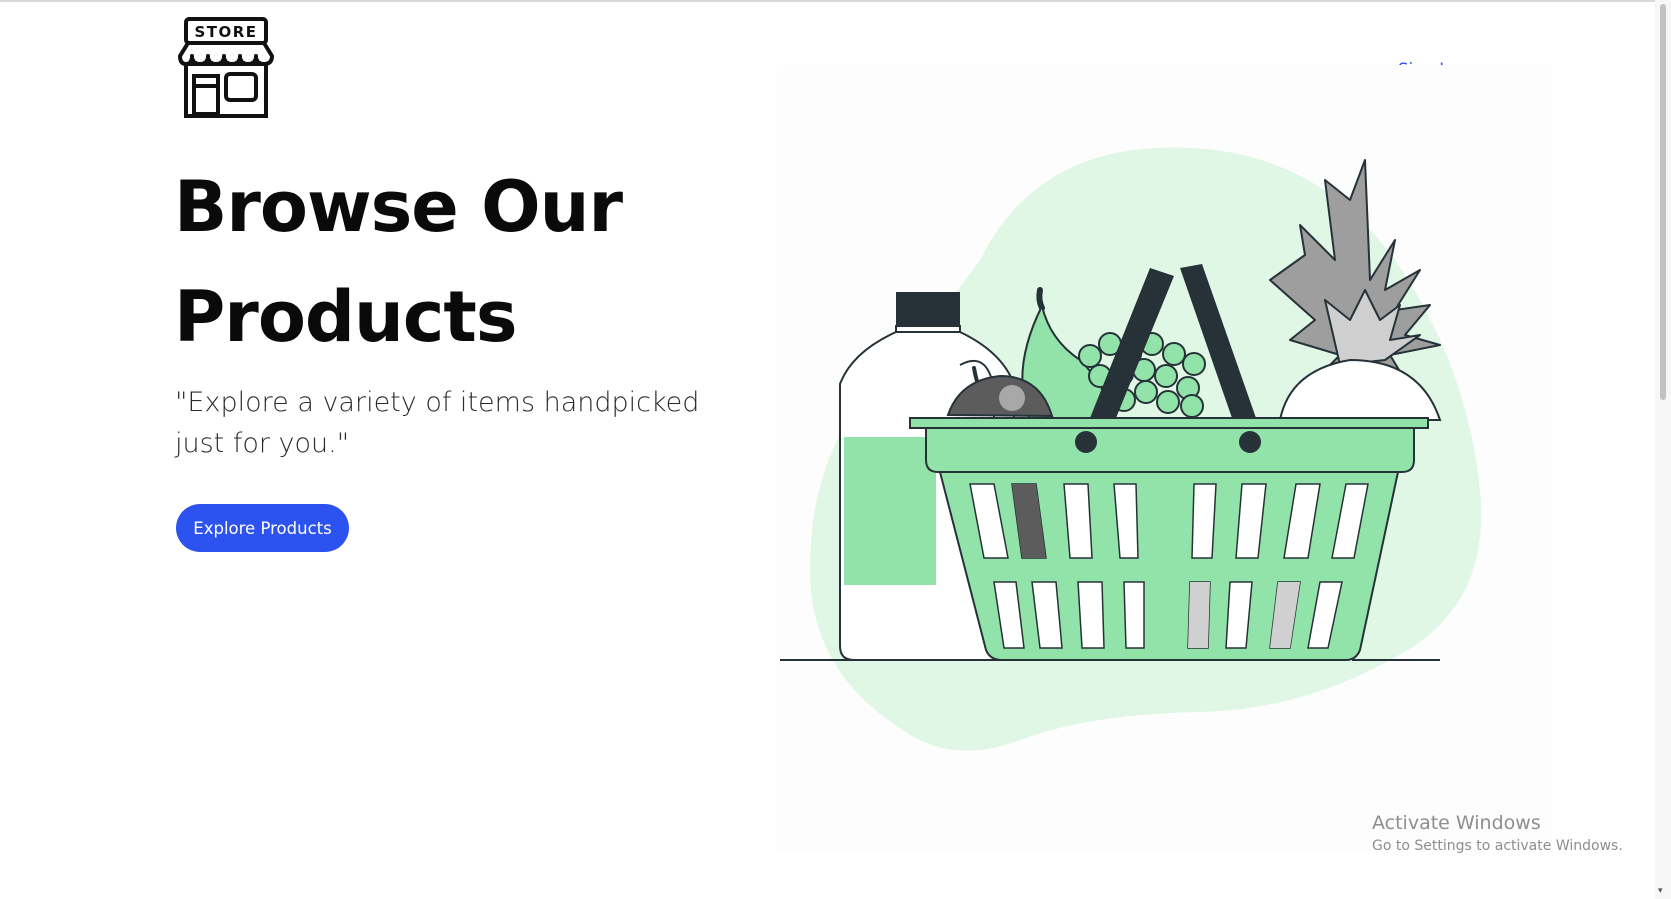 Image resolution: width=1671 pixels, height=899 pixels. Describe the element at coordinates (226, 68) in the screenshot. I see `store-logo-icon: STORE` at that location.